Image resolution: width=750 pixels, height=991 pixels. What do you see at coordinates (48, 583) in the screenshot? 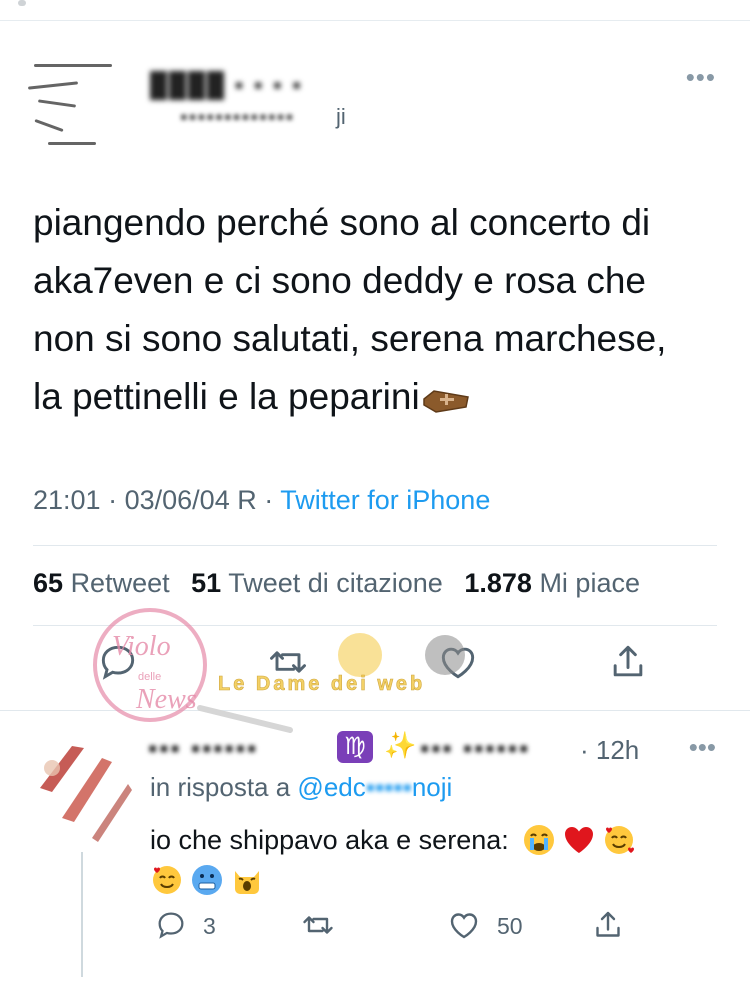
I see `retweets-count: 65` at bounding box center [48, 583].